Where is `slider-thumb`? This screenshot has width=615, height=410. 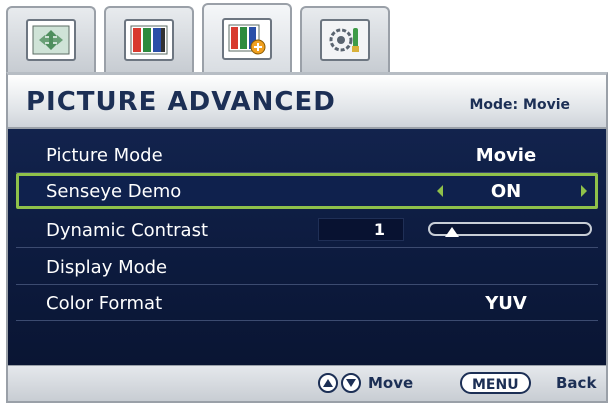
slider-thumb is located at coordinates (451, 232).